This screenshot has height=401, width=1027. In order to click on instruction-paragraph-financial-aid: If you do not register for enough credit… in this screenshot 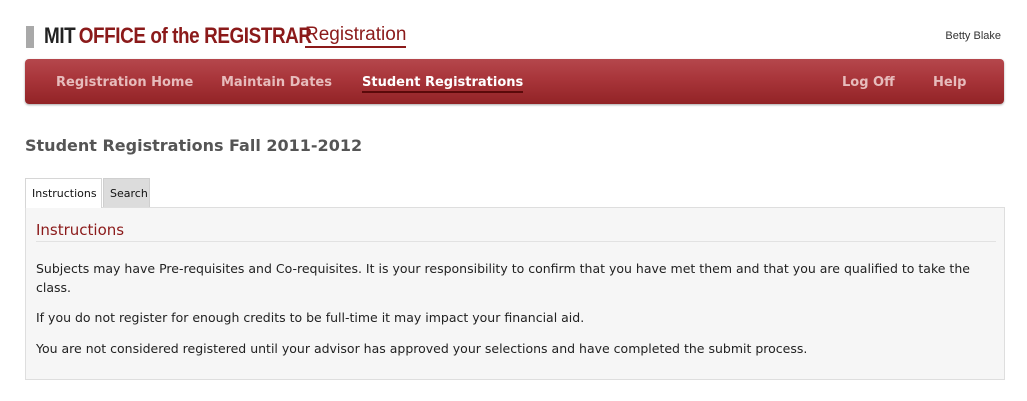, I will do `click(310, 317)`.